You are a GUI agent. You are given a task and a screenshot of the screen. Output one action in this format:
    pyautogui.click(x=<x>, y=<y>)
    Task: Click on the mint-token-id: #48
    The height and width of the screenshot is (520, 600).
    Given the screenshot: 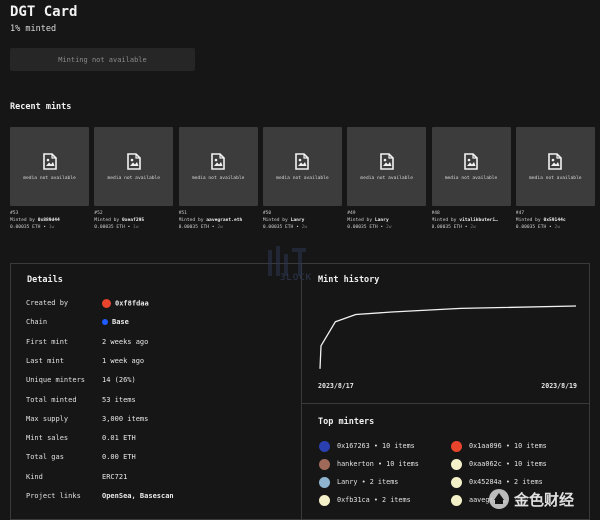 What is the action you would take?
    pyautogui.click(x=435, y=213)
    